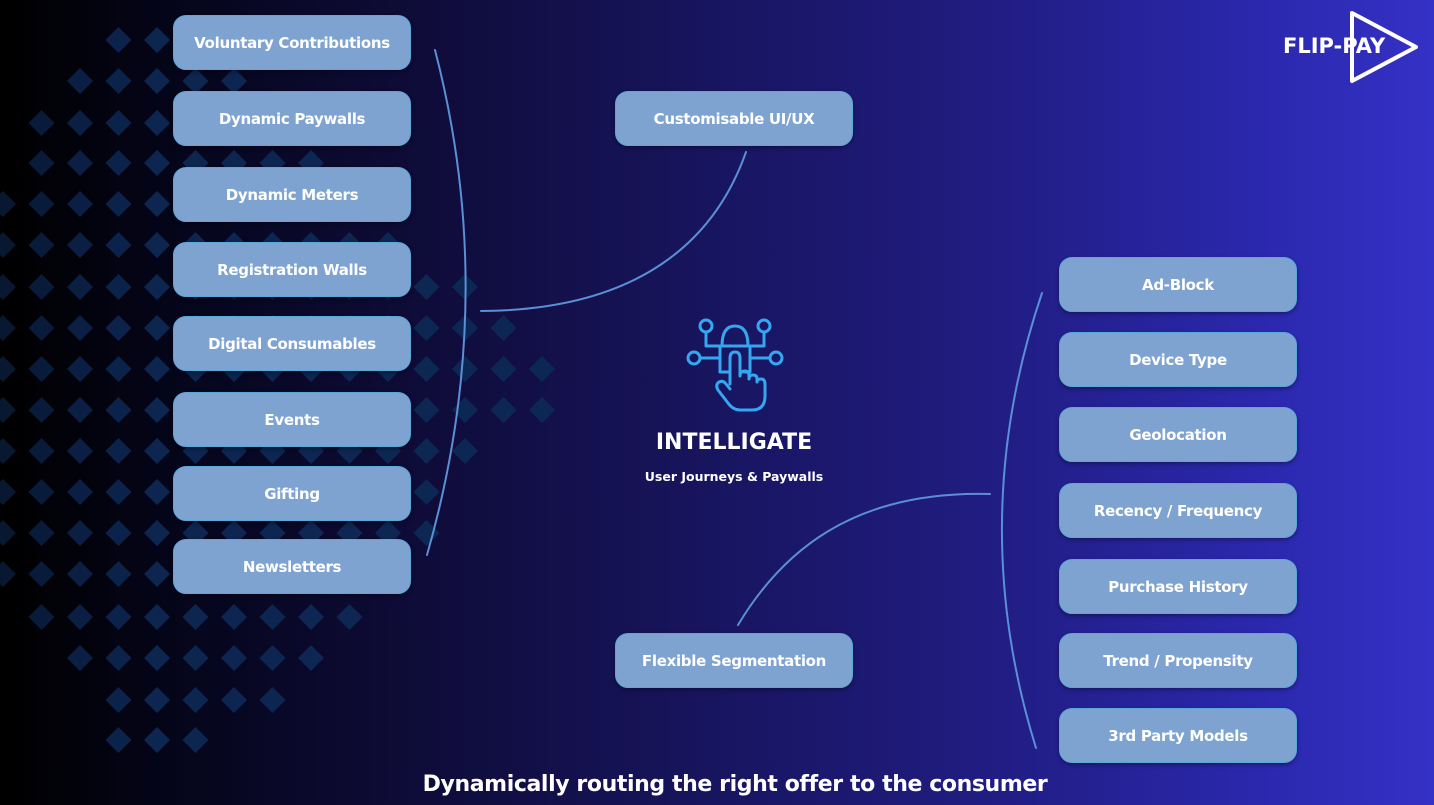 This screenshot has height=805, width=1434. I want to click on node-label: Recency / Frequency, so click(1178, 510).